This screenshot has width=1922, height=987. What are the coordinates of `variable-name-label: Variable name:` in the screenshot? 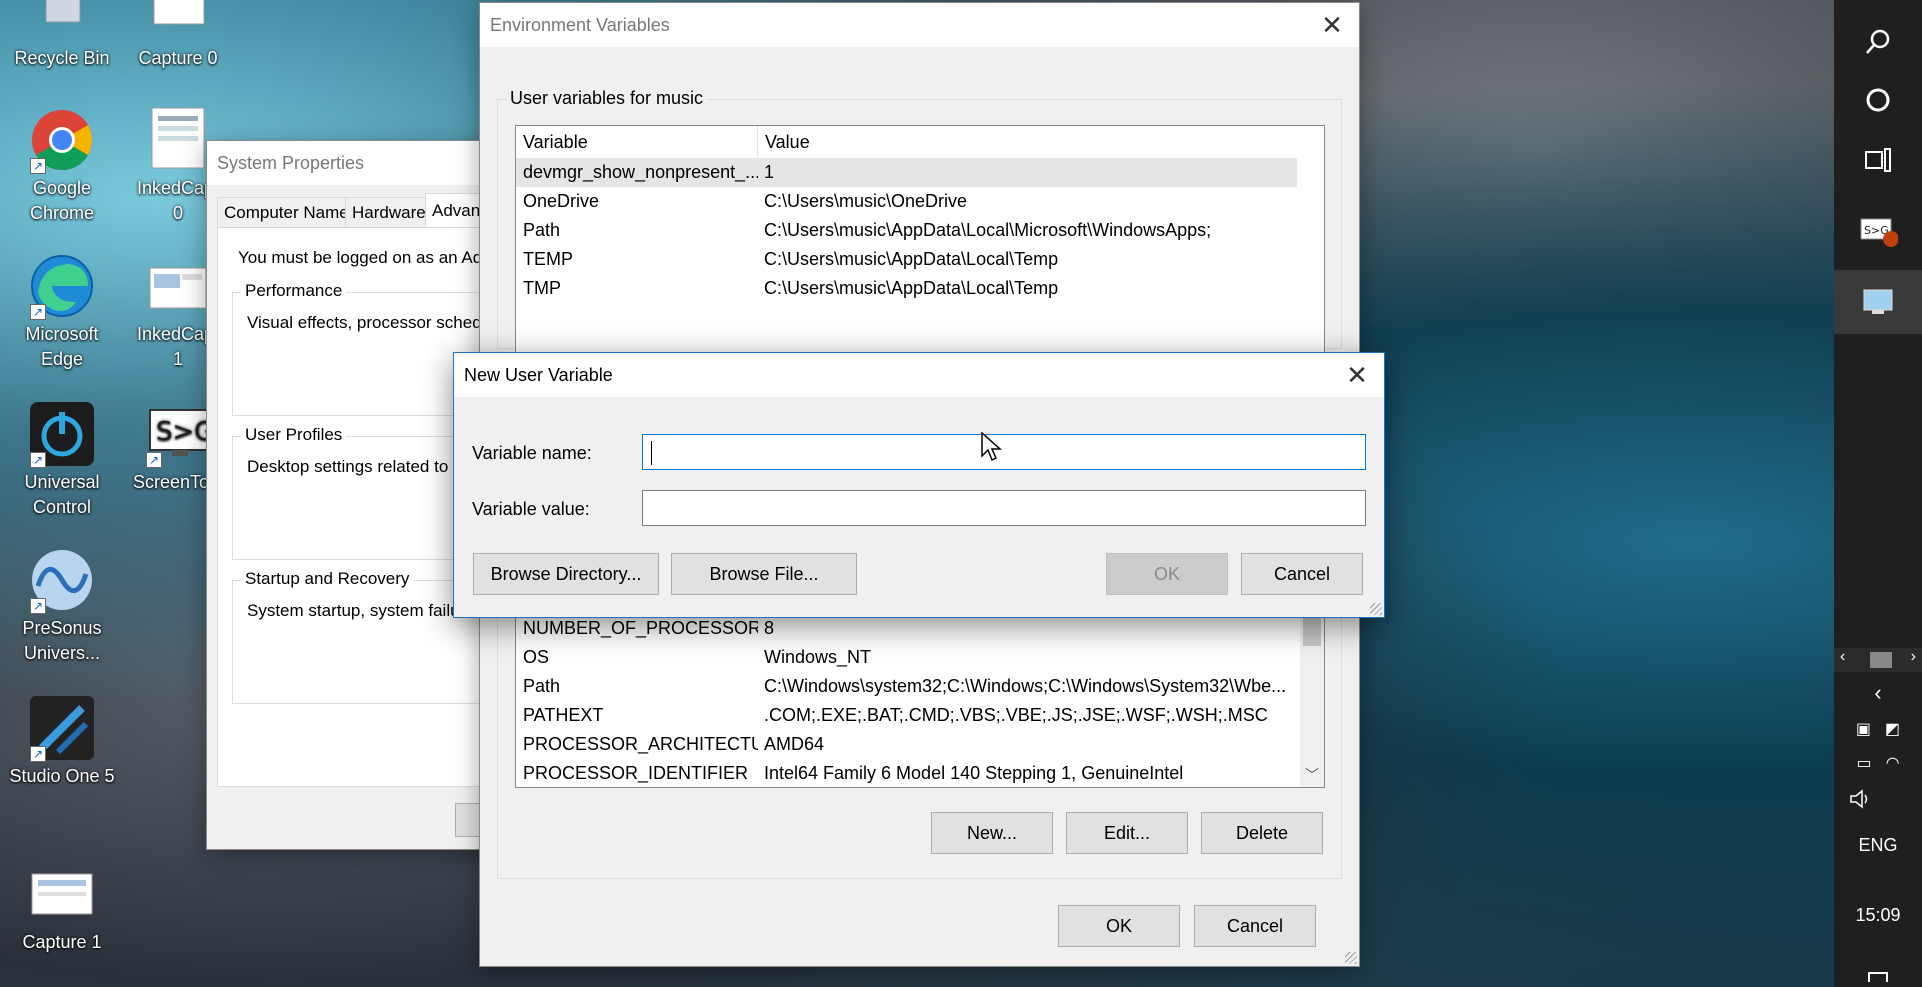 It's located at (532, 453).